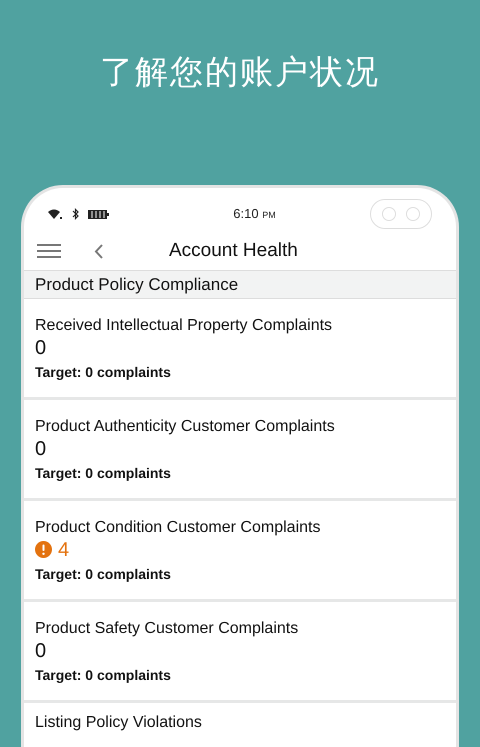 The width and height of the screenshot is (480, 747). I want to click on menu-icon, so click(49, 251).